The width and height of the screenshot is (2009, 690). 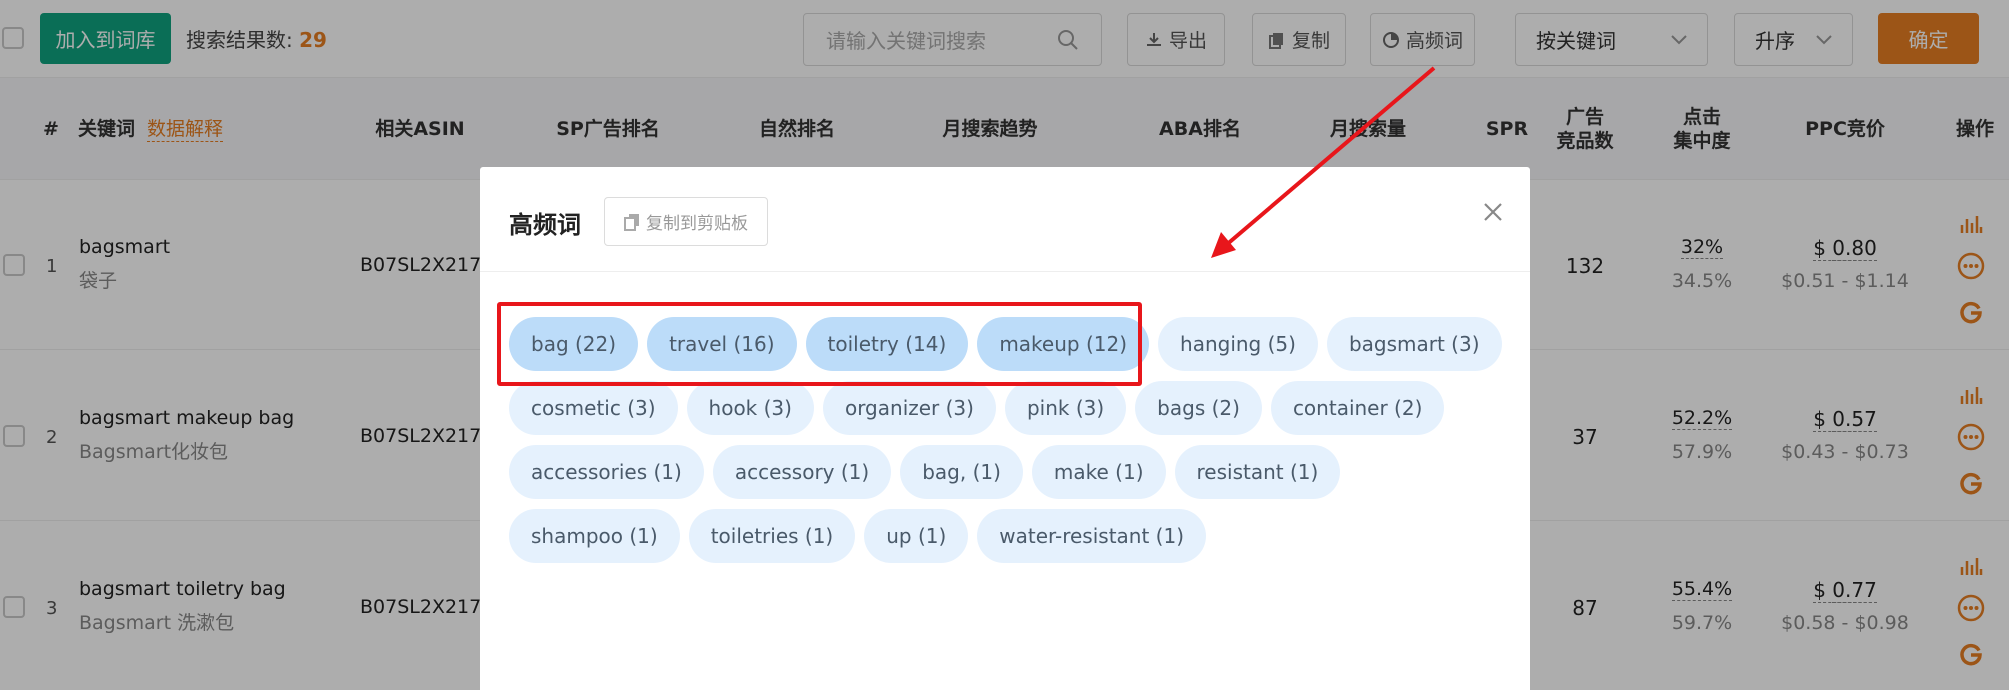 I want to click on copy-icon, so click(x=631, y=222).